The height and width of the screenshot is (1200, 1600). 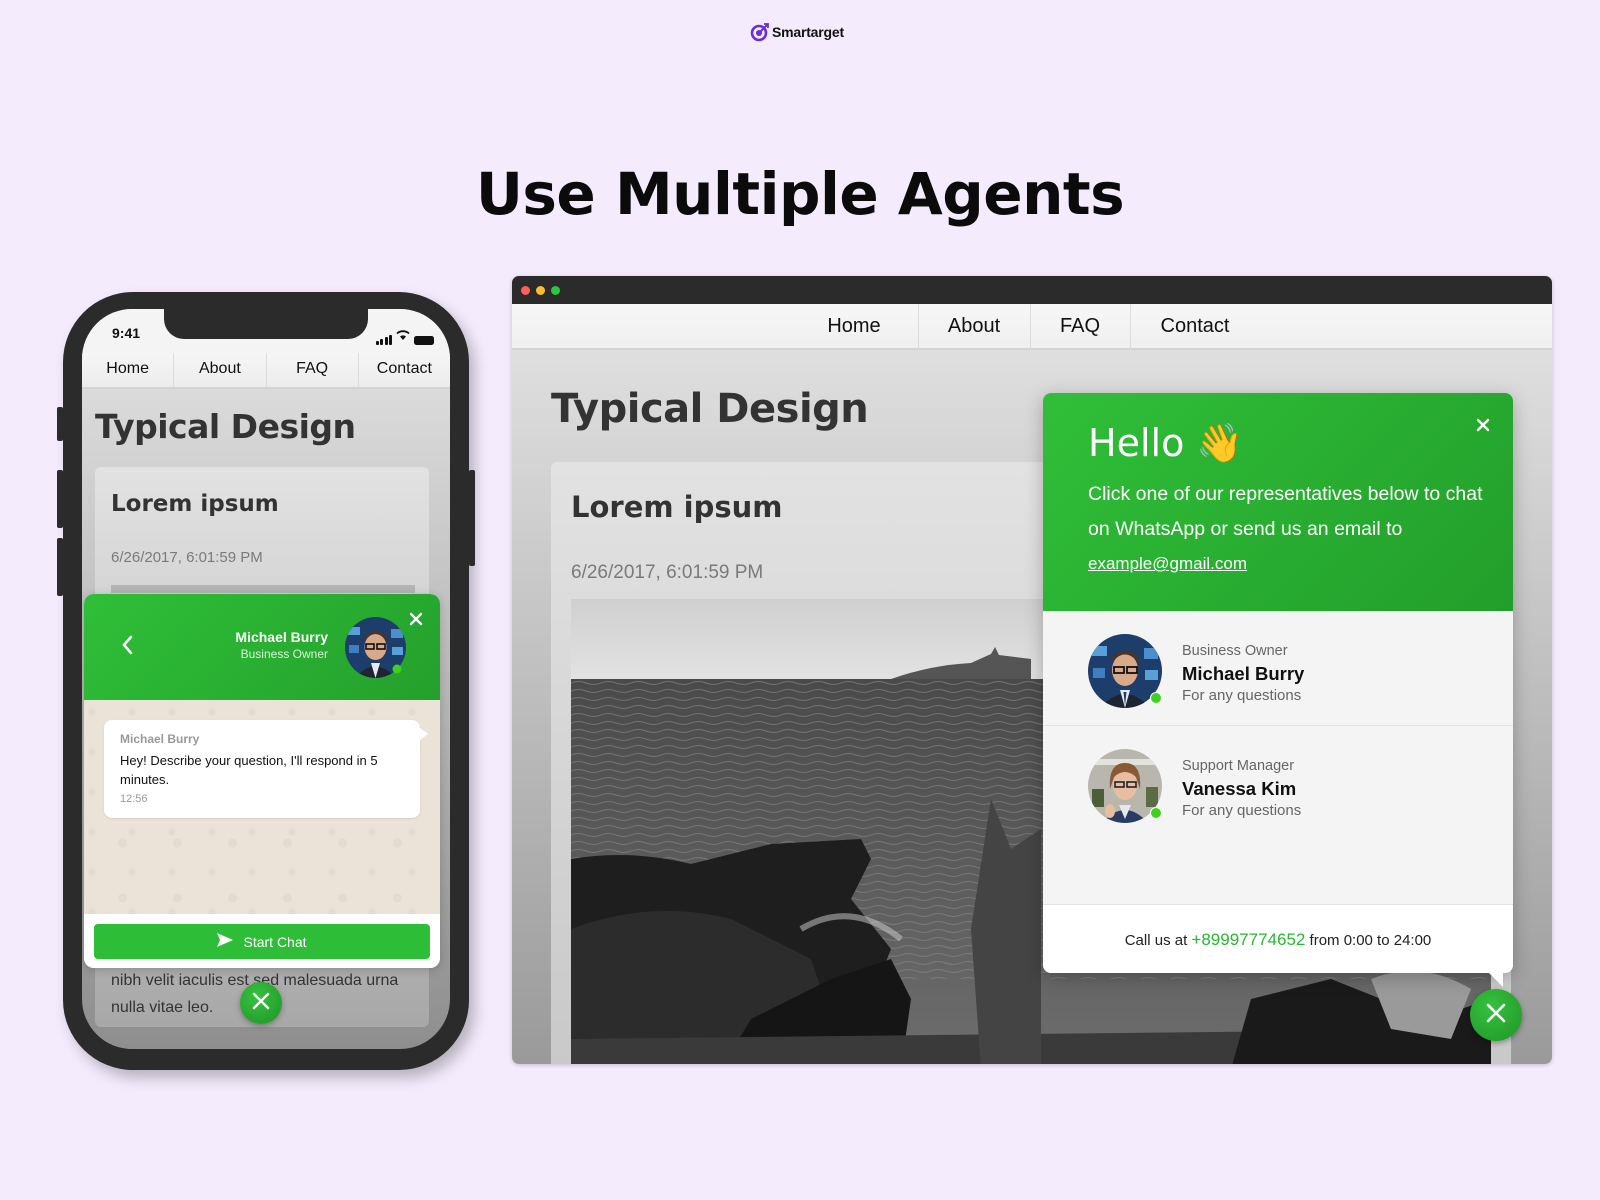 I want to click on start-chat-label: Start Chat, so click(x=275, y=941).